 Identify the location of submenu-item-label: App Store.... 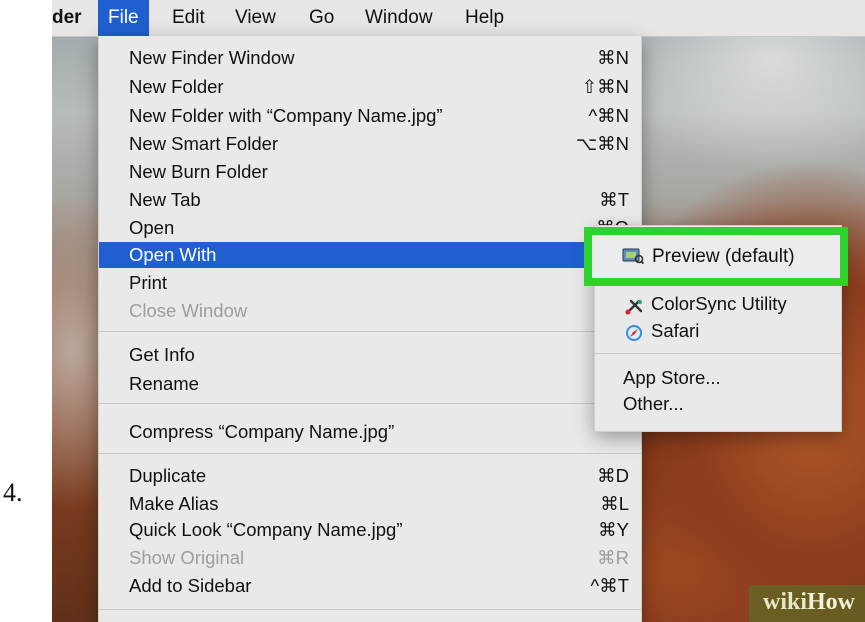
(672, 377).